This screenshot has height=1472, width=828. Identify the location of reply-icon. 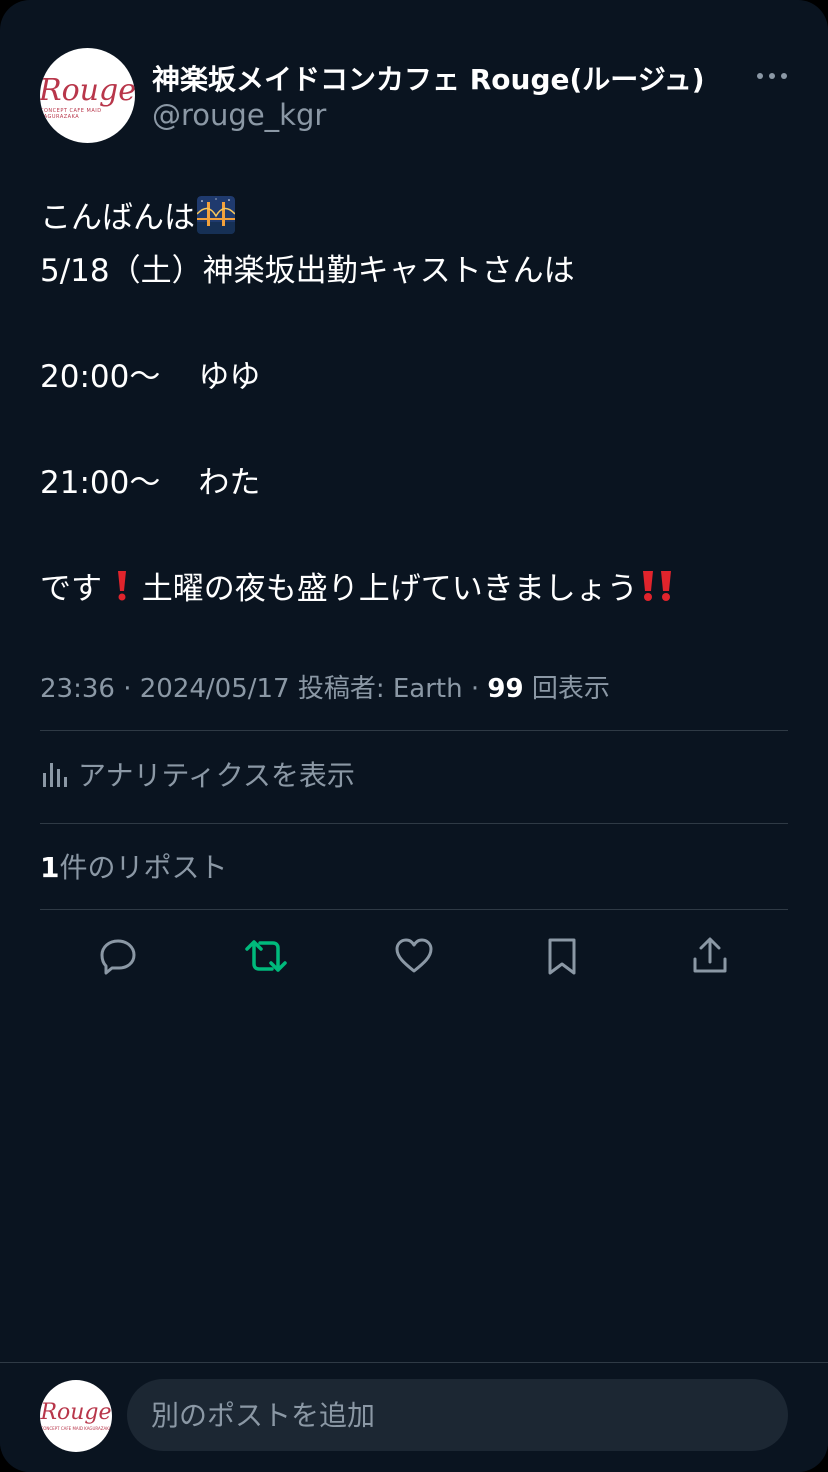
(118, 957).